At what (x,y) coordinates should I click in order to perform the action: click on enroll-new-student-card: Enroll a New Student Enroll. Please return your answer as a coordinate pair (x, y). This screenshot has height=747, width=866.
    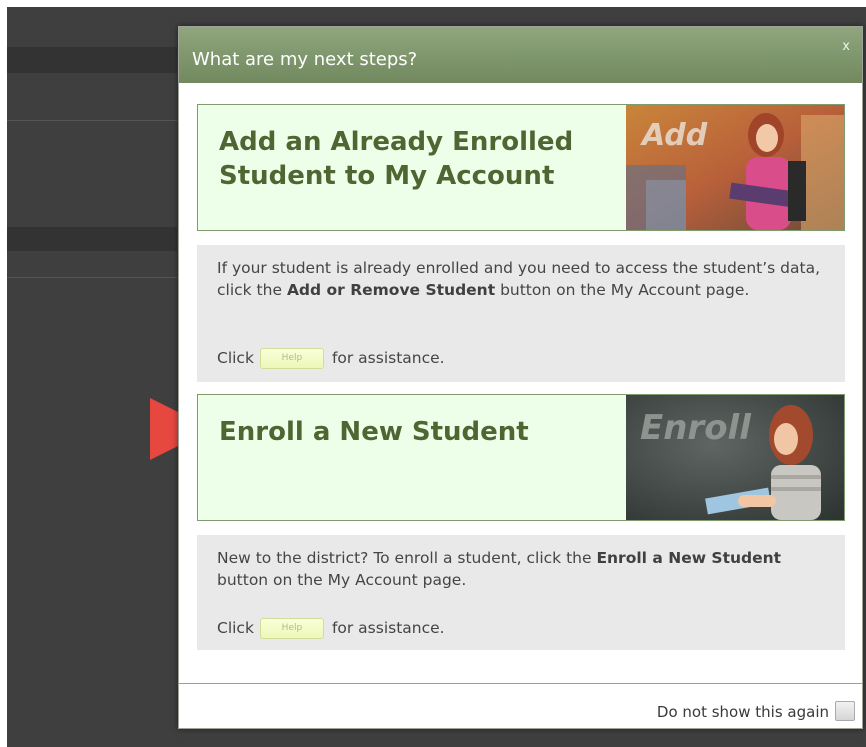
    Looking at the image, I should click on (521, 457).